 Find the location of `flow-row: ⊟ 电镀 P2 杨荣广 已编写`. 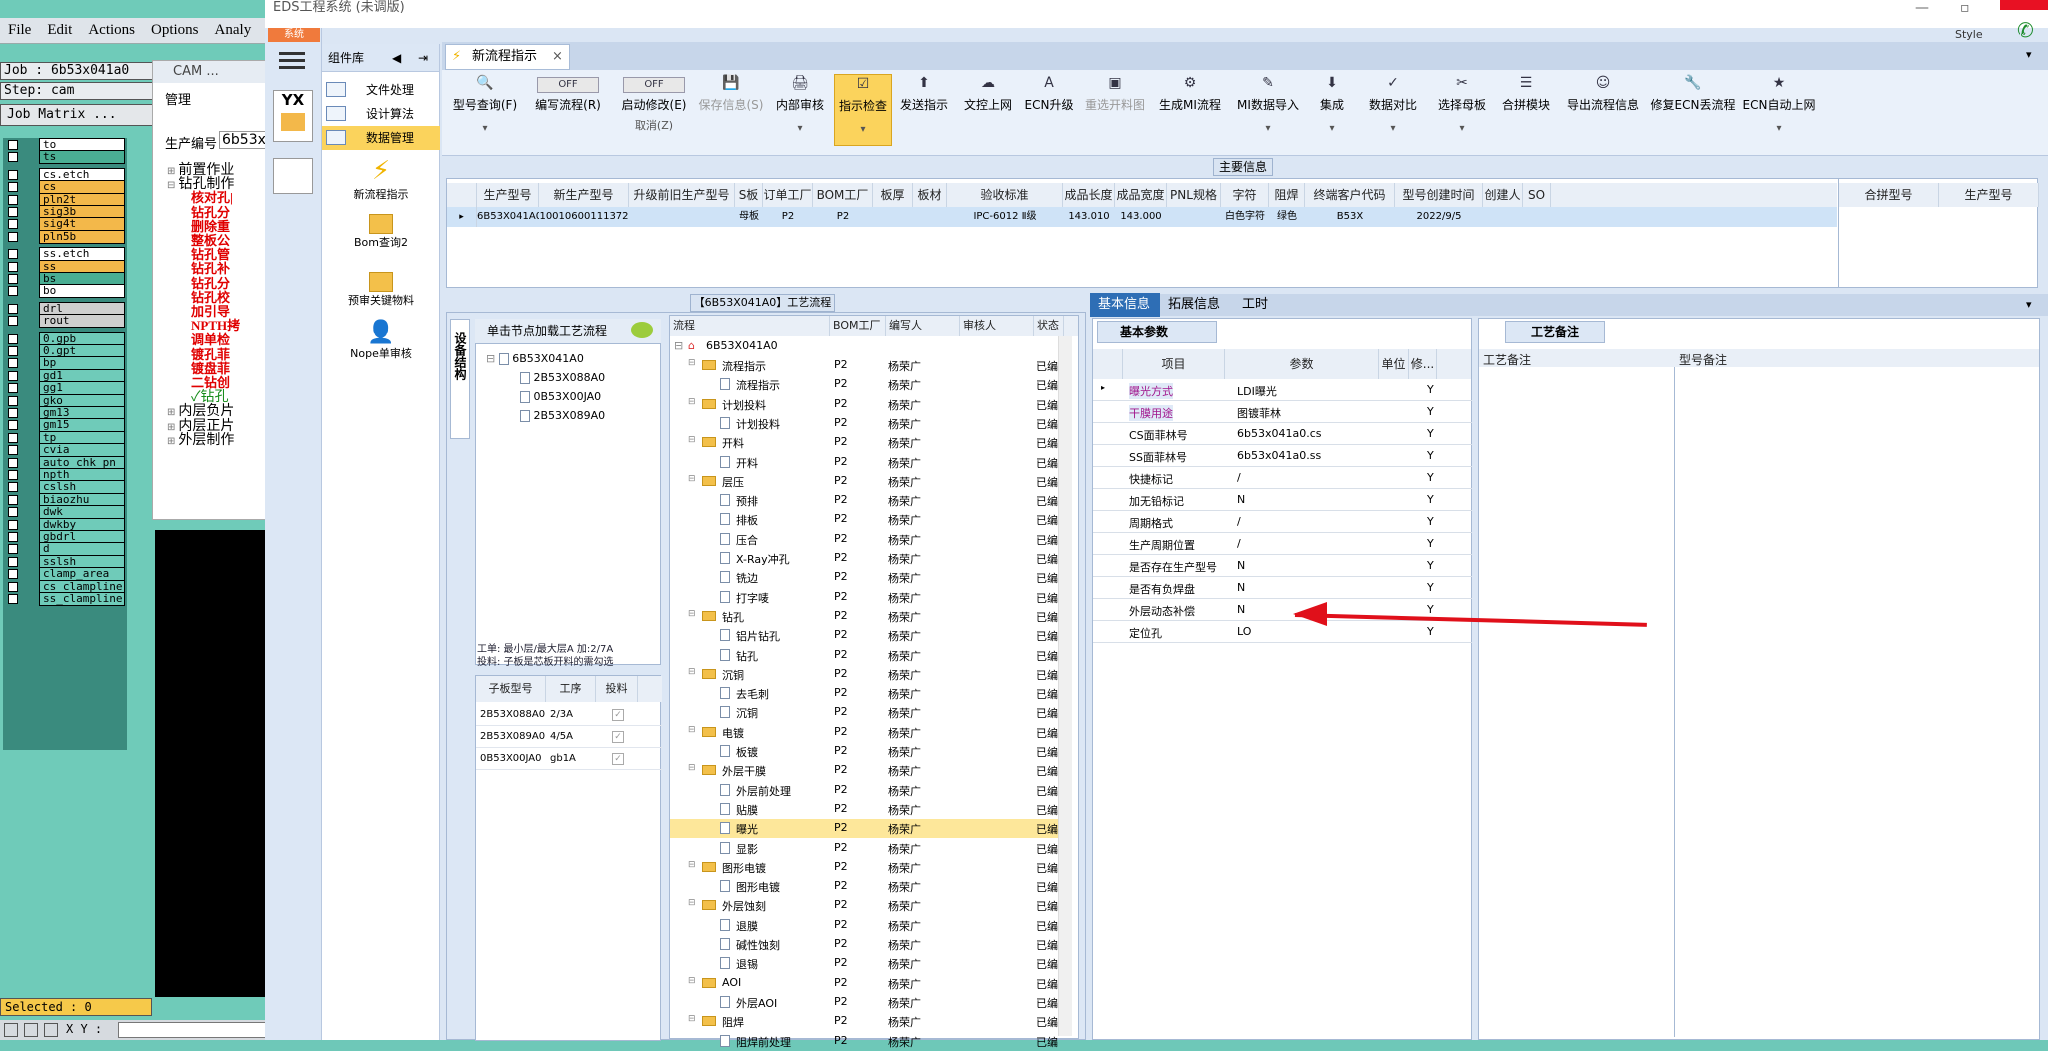

flow-row: ⊟ 电镀 P2 杨荣广 已编写 is located at coordinates (864, 732).